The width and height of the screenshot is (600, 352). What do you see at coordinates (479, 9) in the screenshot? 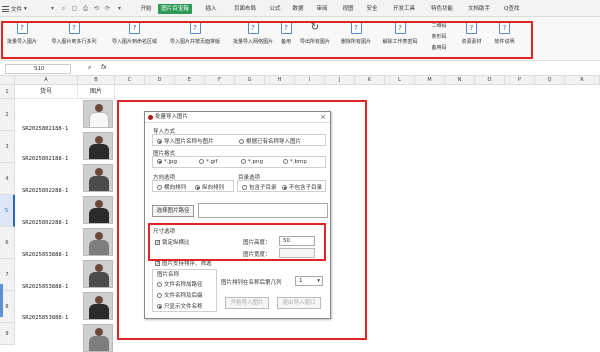
I see `menu-document-assistant: 文档助手` at bounding box center [479, 9].